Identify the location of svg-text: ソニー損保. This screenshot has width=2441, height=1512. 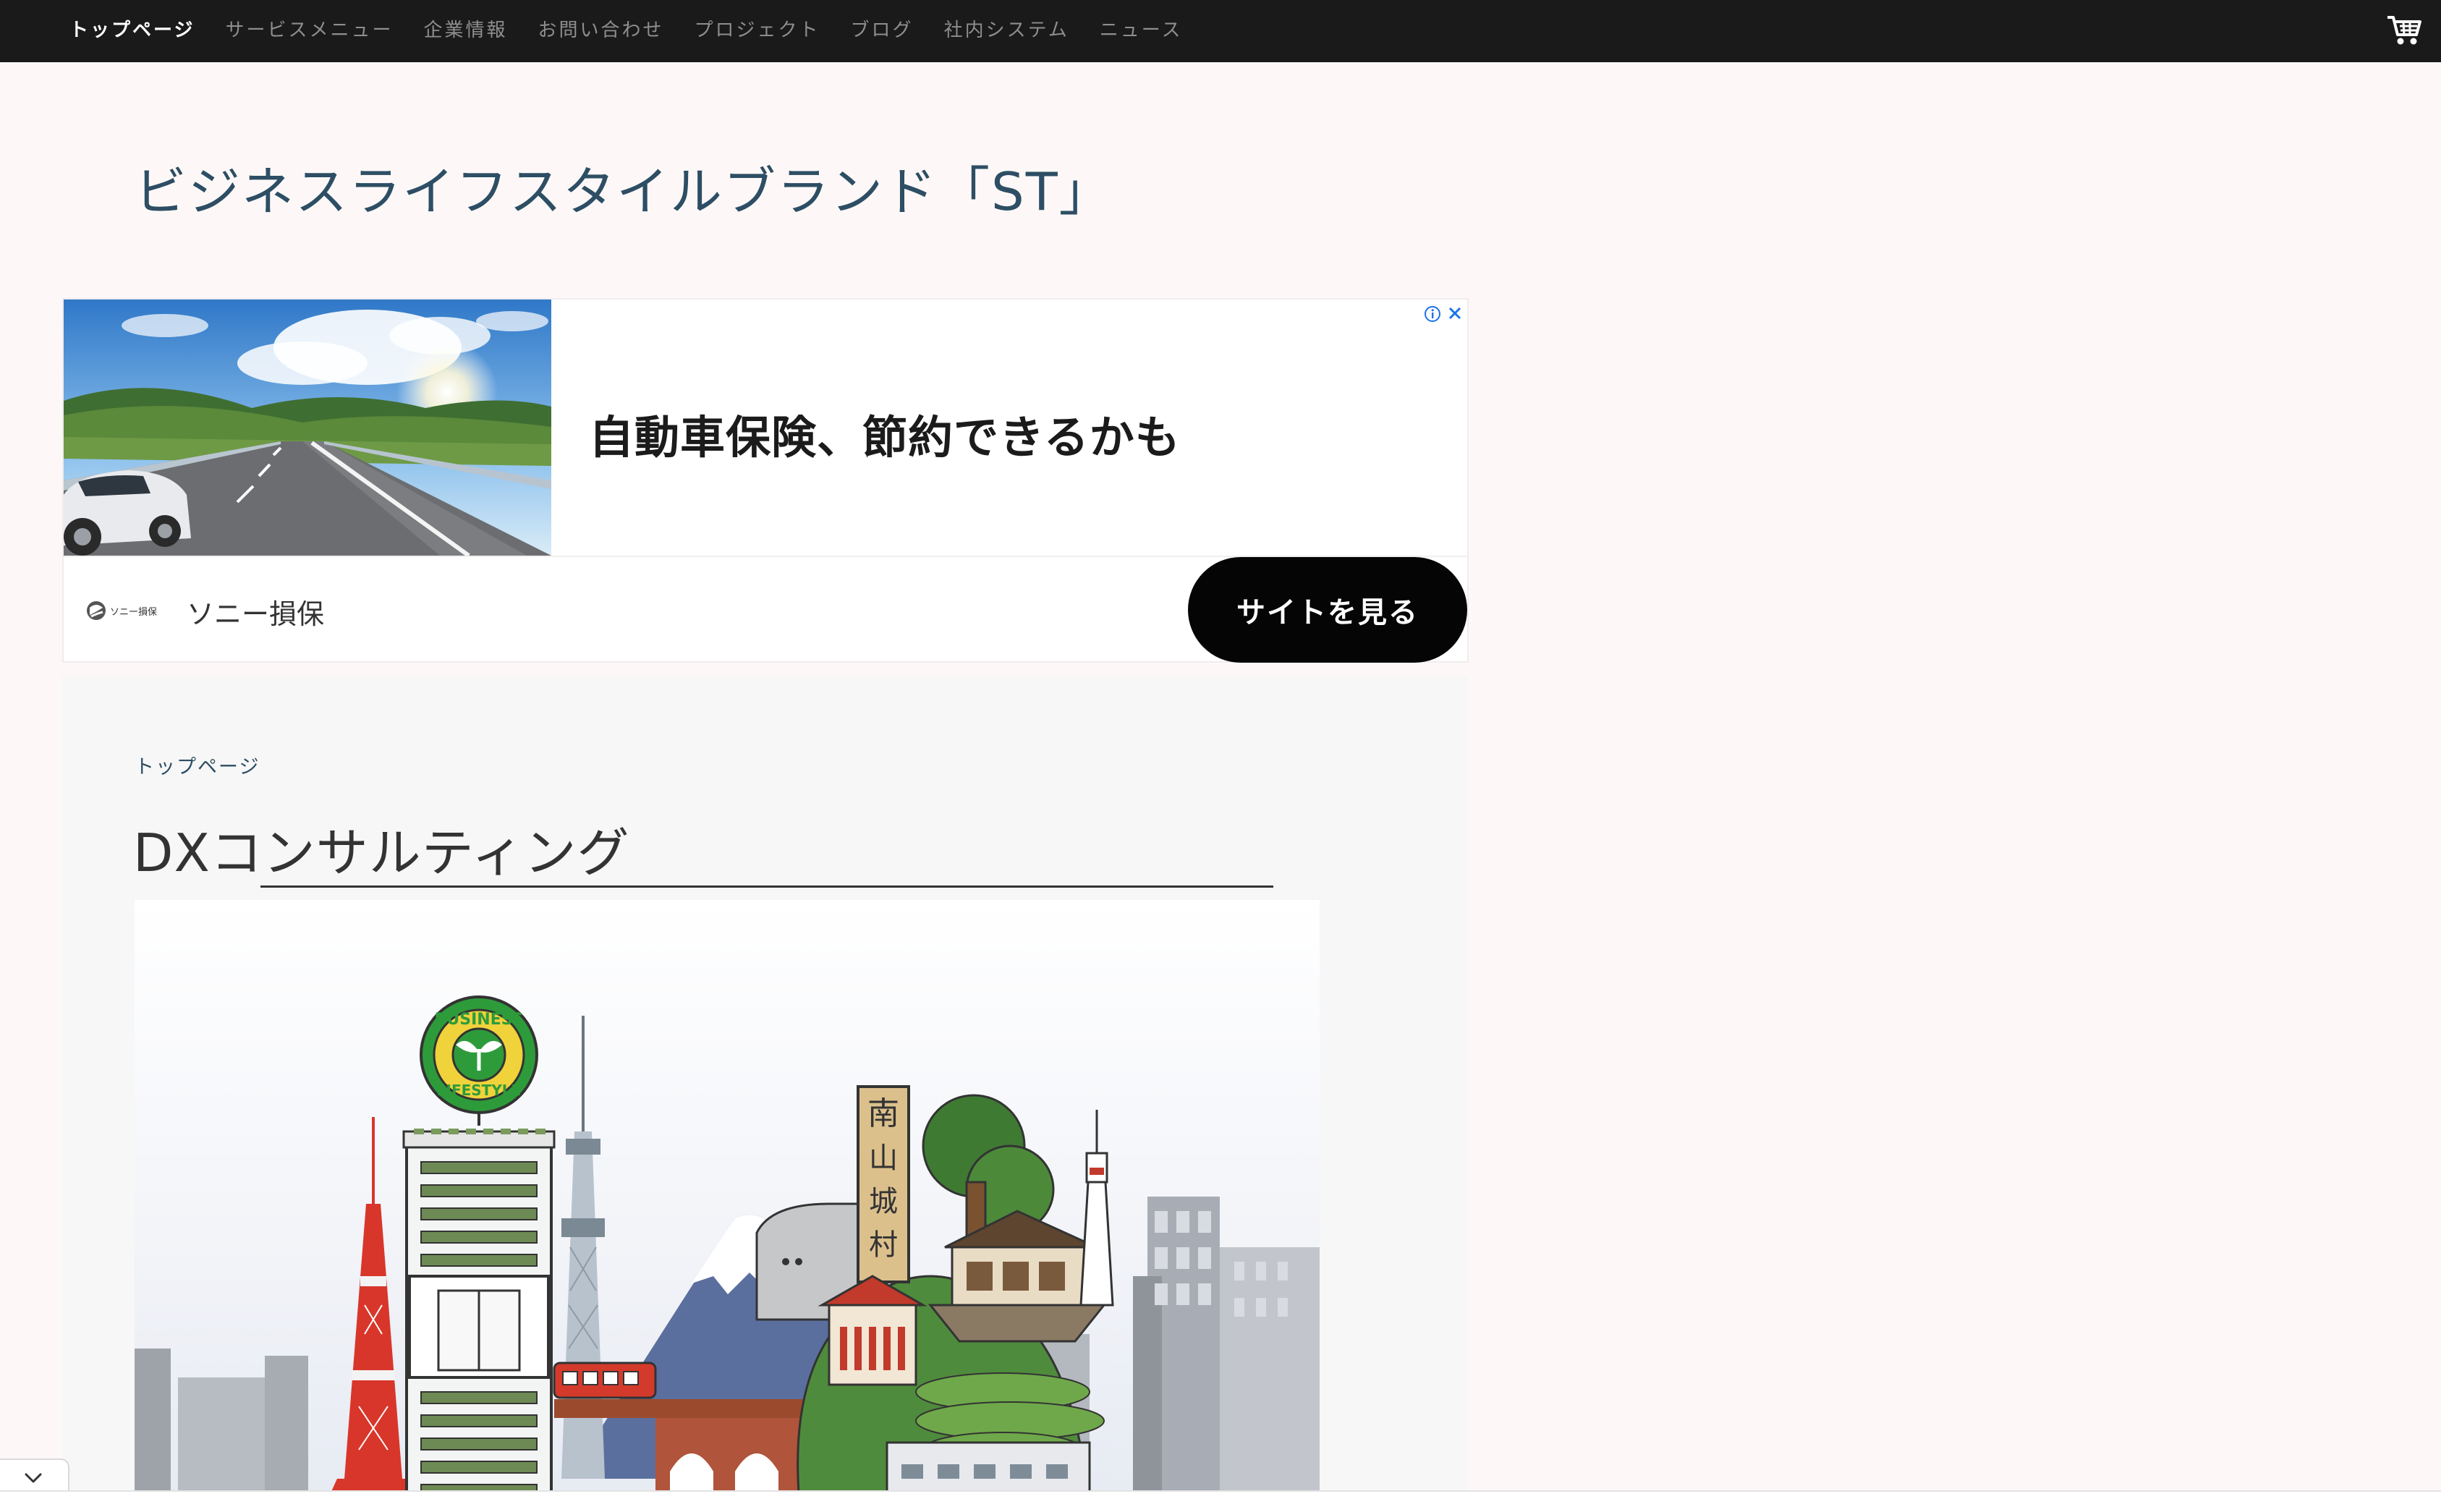
(133, 612).